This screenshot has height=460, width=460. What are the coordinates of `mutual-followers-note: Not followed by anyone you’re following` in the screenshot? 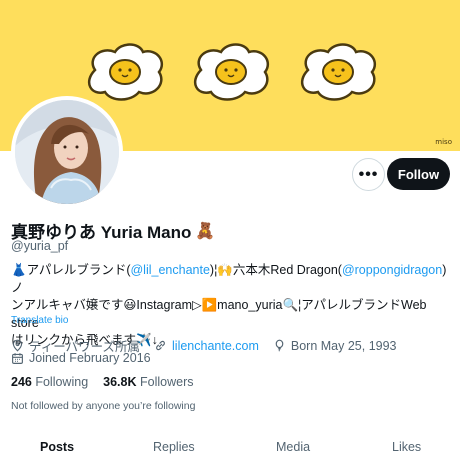 It's located at (103, 406).